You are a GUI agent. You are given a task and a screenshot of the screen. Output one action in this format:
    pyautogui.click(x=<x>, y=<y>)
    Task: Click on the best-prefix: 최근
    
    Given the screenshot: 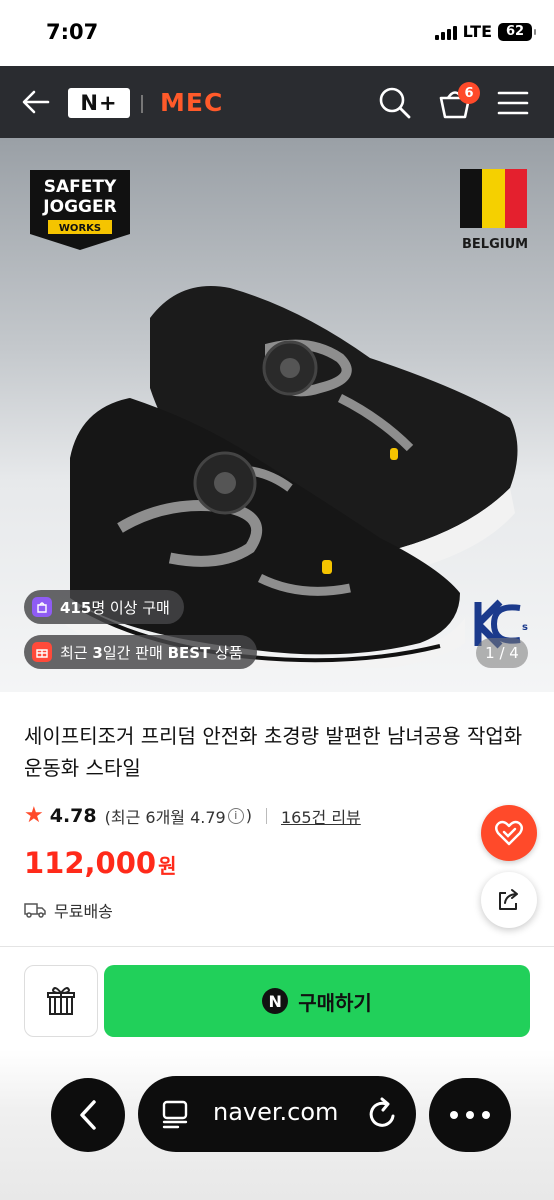 What is the action you would take?
    pyautogui.click(x=76, y=652)
    